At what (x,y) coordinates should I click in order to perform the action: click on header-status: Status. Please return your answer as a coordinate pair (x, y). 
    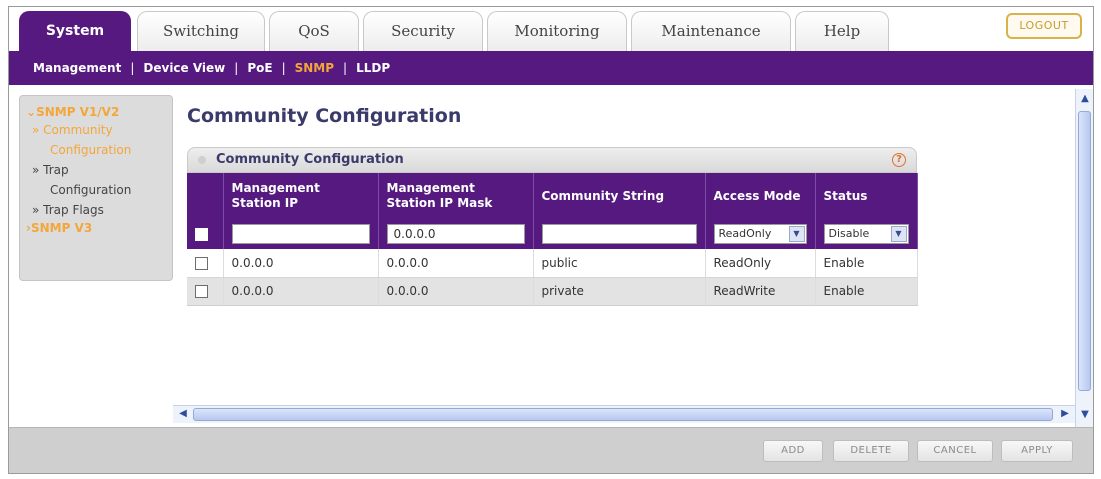
    Looking at the image, I should click on (866, 196).